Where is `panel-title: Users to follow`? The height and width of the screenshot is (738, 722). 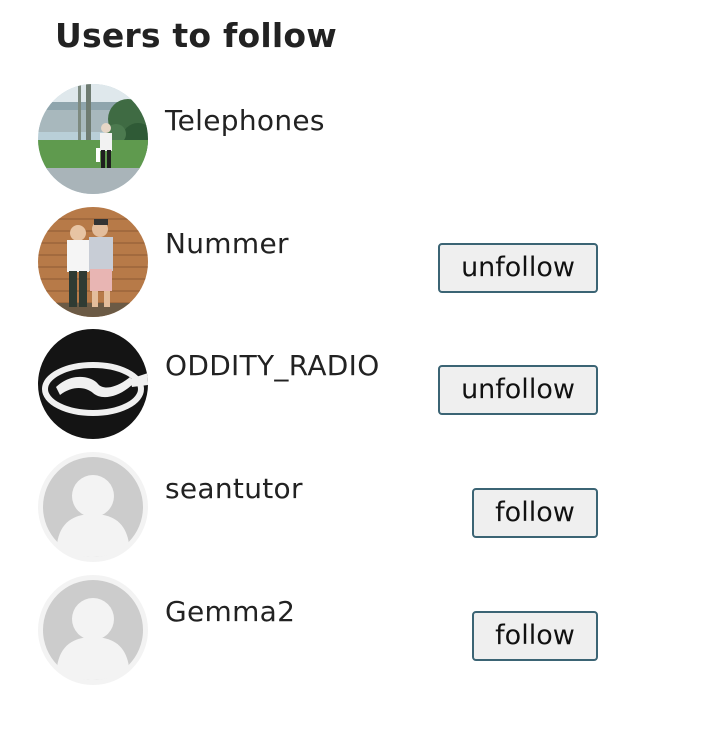 panel-title: Users to follow is located at coordinates (196, 35).